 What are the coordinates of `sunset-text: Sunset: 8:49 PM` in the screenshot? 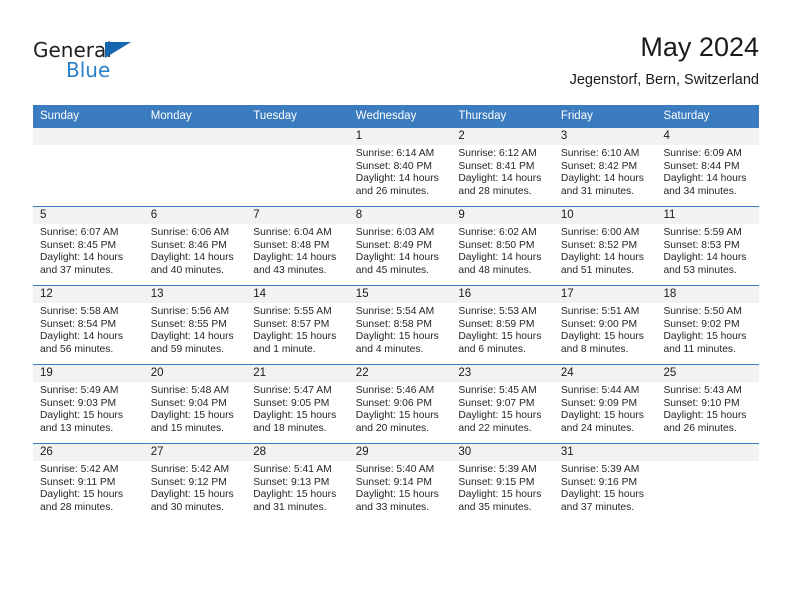 It's located at (393, 245).